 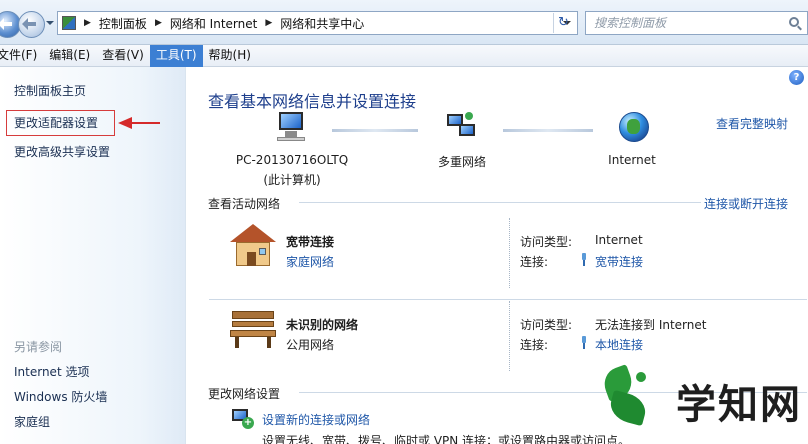 What do you see at coordinates (29, 24) in the screenshot?
I see `forward-arrow-icon` at bounding box center [29, 24].